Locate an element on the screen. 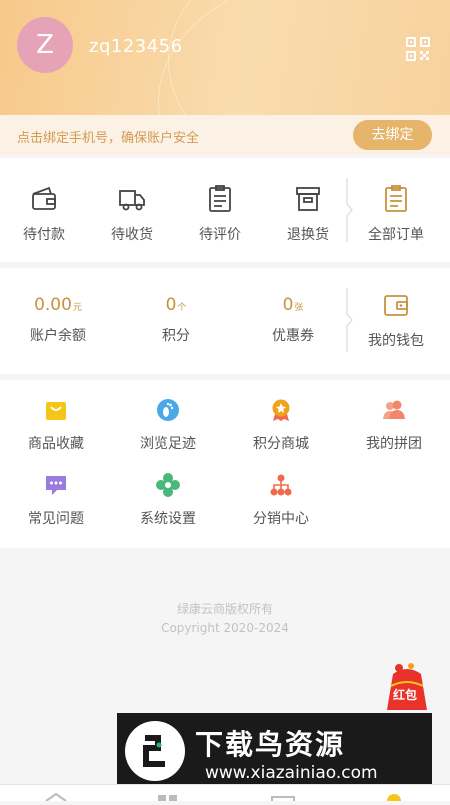  order-label: 待付款 is located at coordinates (44, 235).